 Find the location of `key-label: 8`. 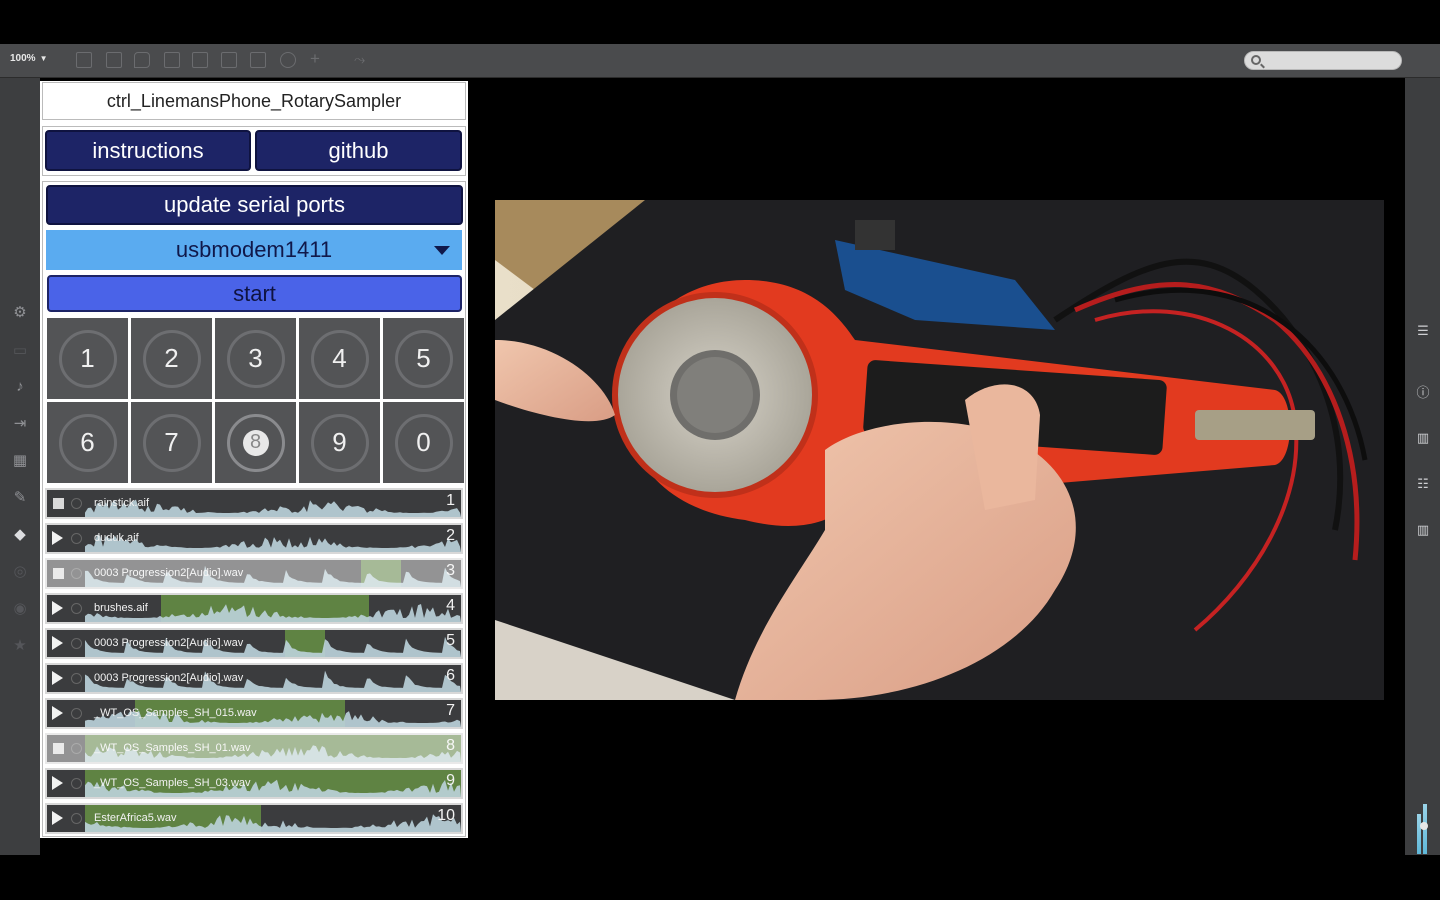

key-label: 8 is located at coordinates (255, 442).